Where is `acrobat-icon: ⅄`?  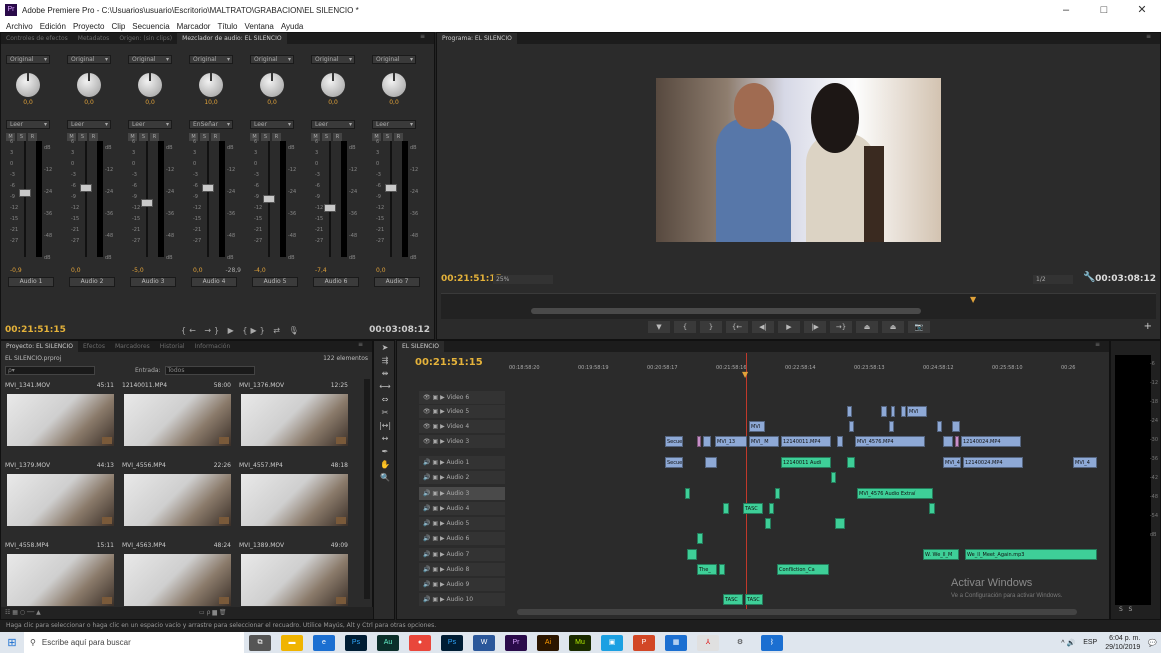
acrobat-icon: ⅄ is located at coordinates (708, 642).